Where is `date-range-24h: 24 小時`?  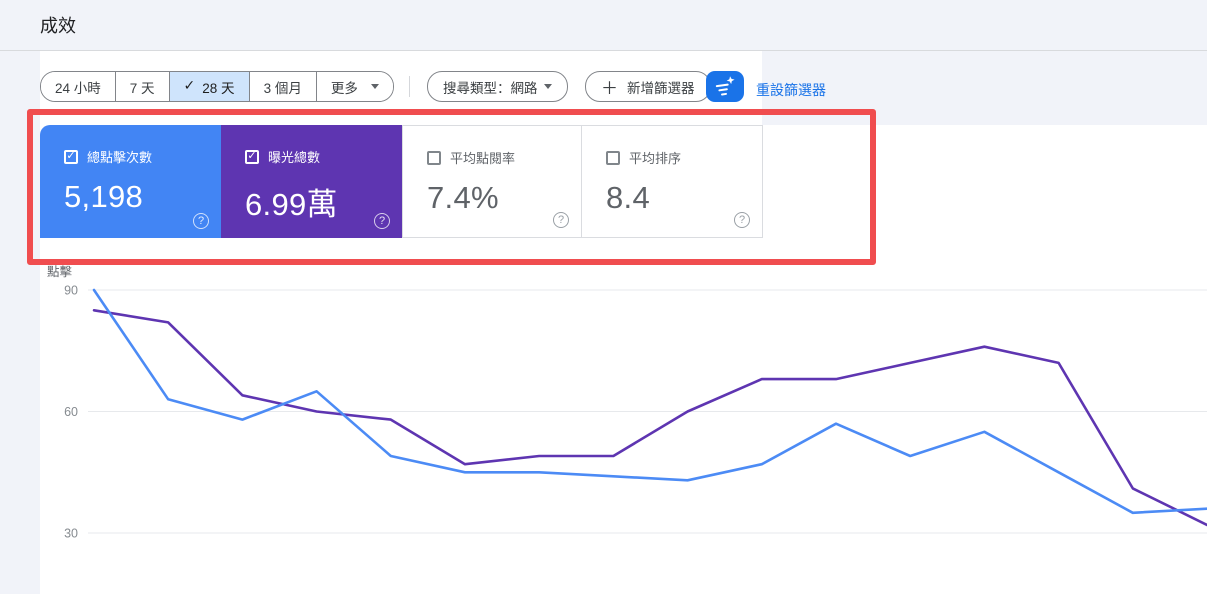 date-range-24h: 24 小時 is located at coordinates (78, 86).